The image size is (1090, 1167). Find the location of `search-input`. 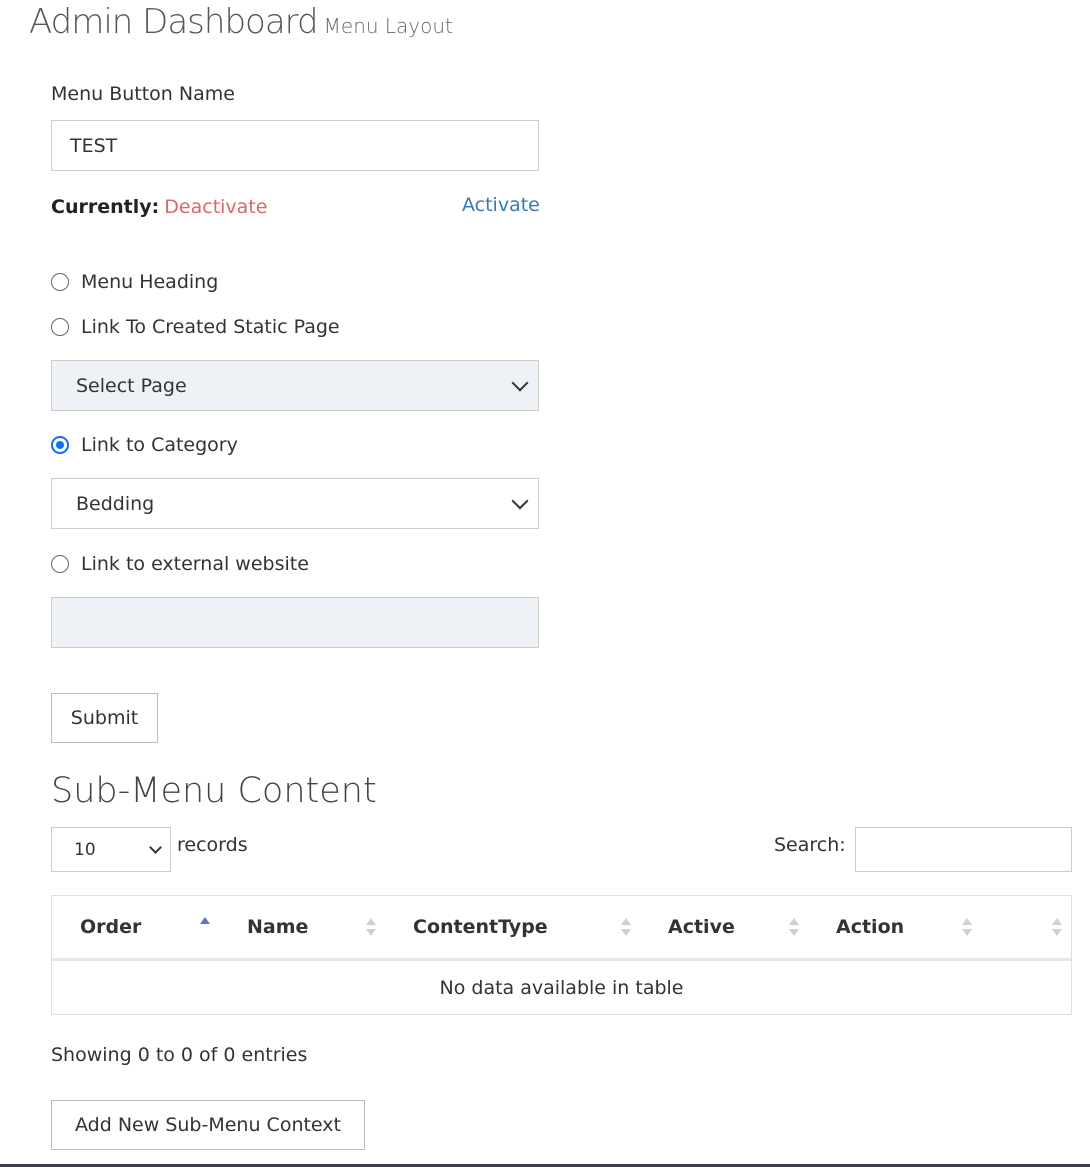

search-input is located at coordinates (963, 849).